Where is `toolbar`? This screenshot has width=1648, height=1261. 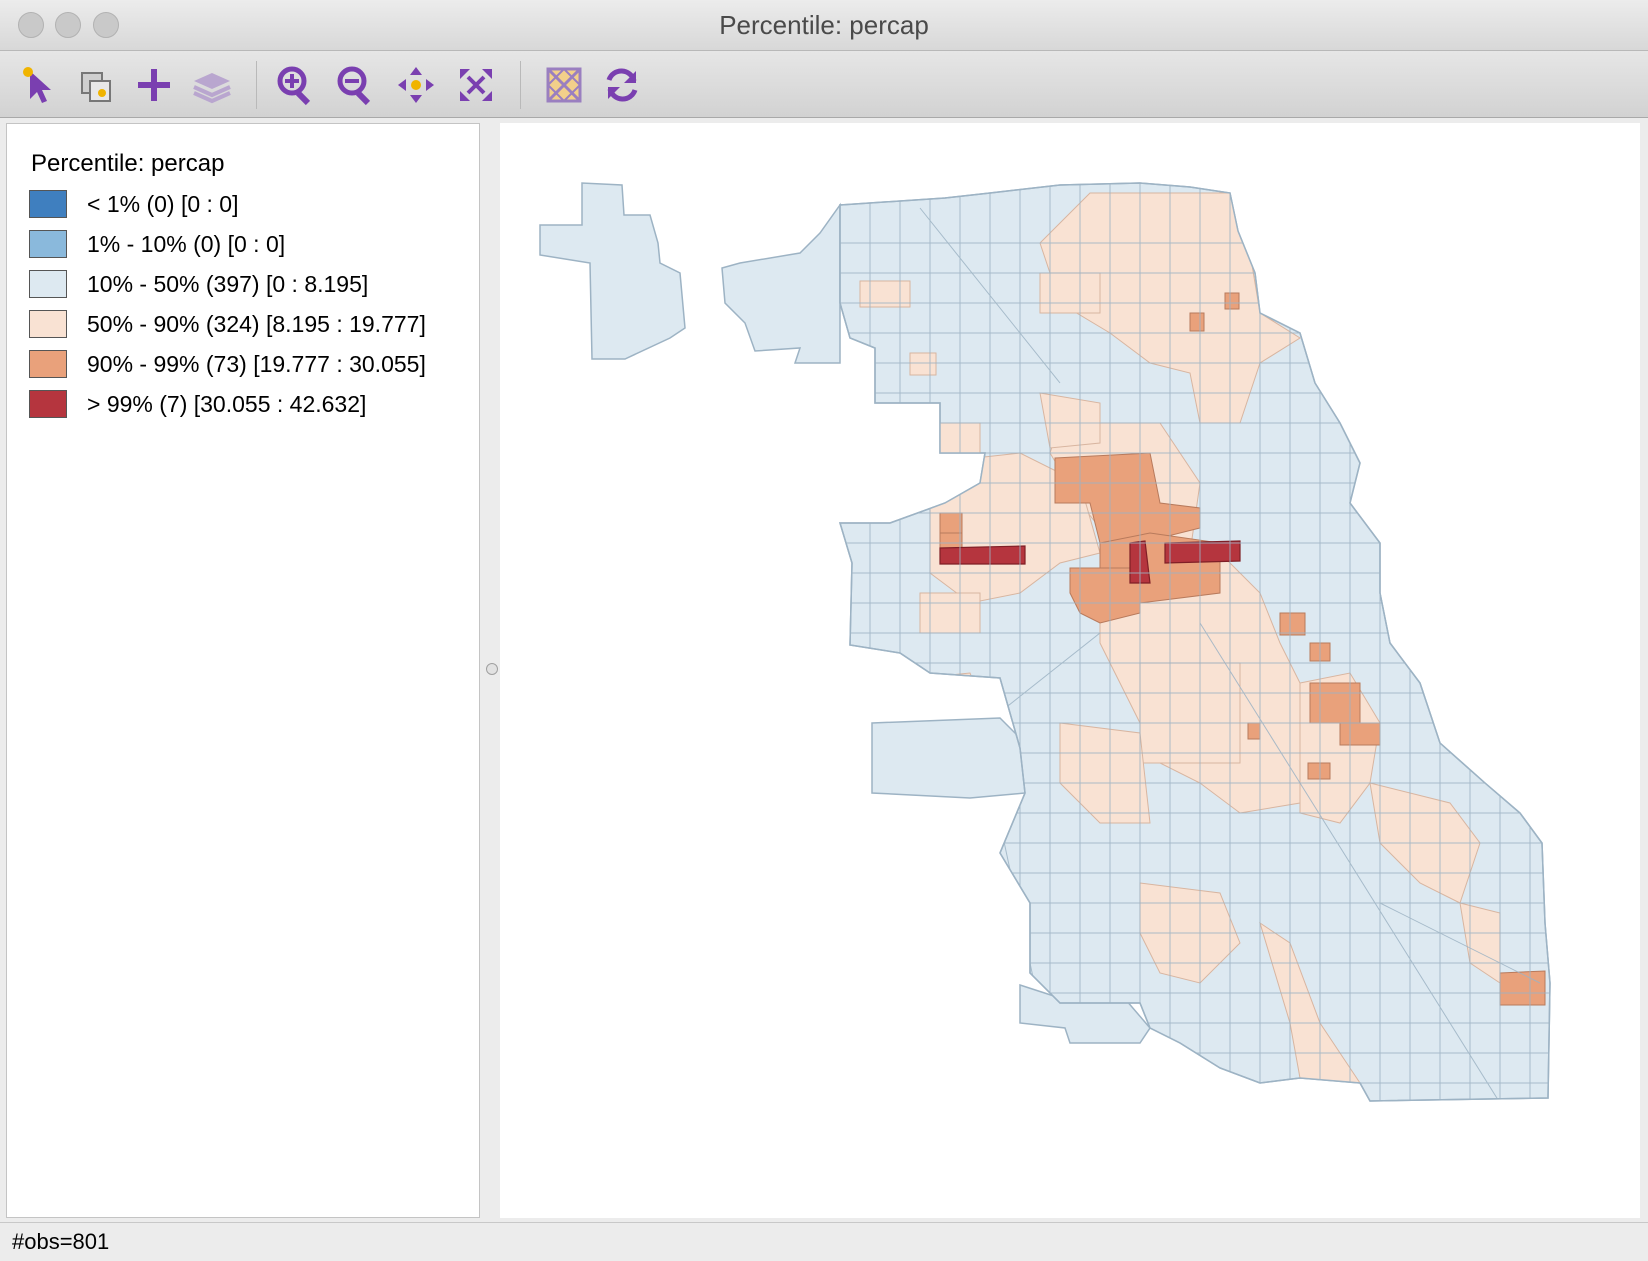
toolbar is located at coordinates (824, 84).